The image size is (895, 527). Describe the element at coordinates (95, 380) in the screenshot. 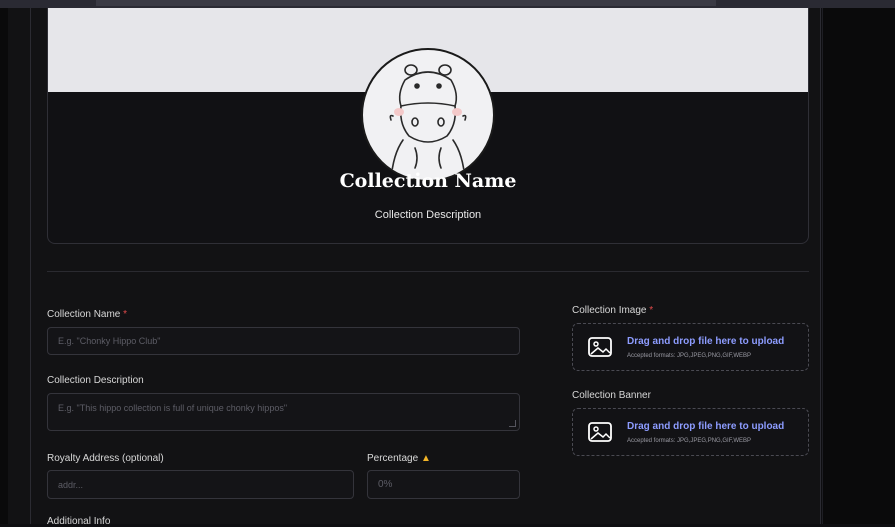

I see `collection-description-label: Collection Description` at that location.